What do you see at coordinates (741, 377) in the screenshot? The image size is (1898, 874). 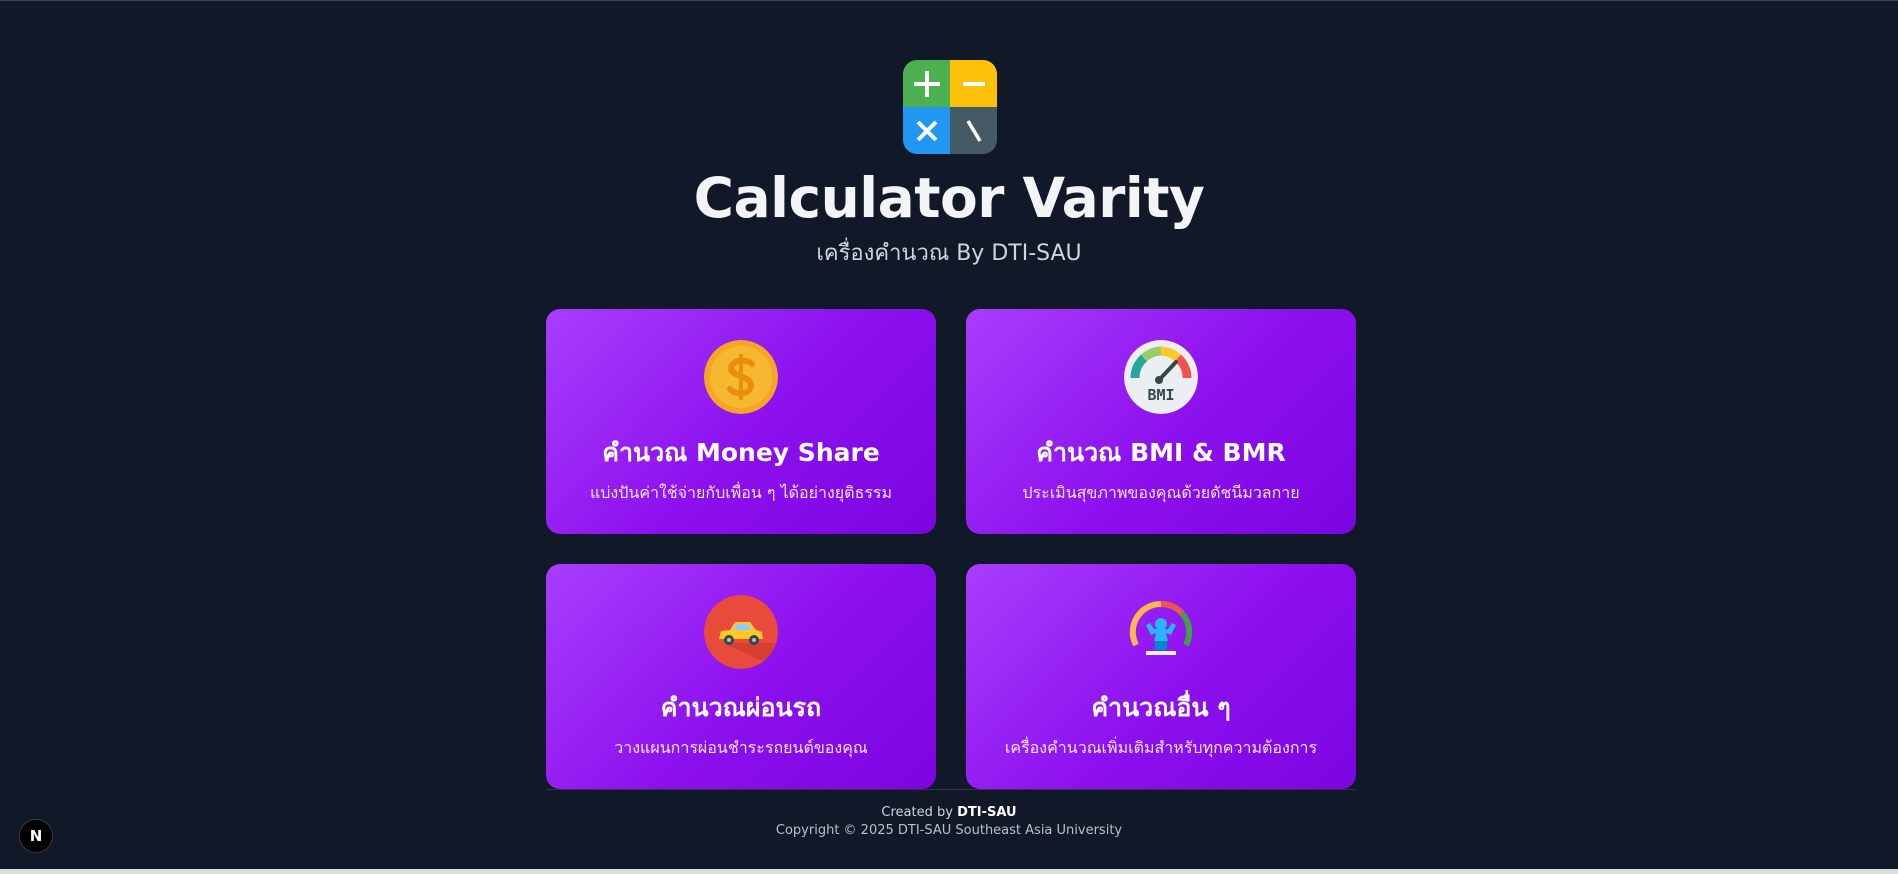 I see `dollar-coin-icon` at bounding box center [741, 377].